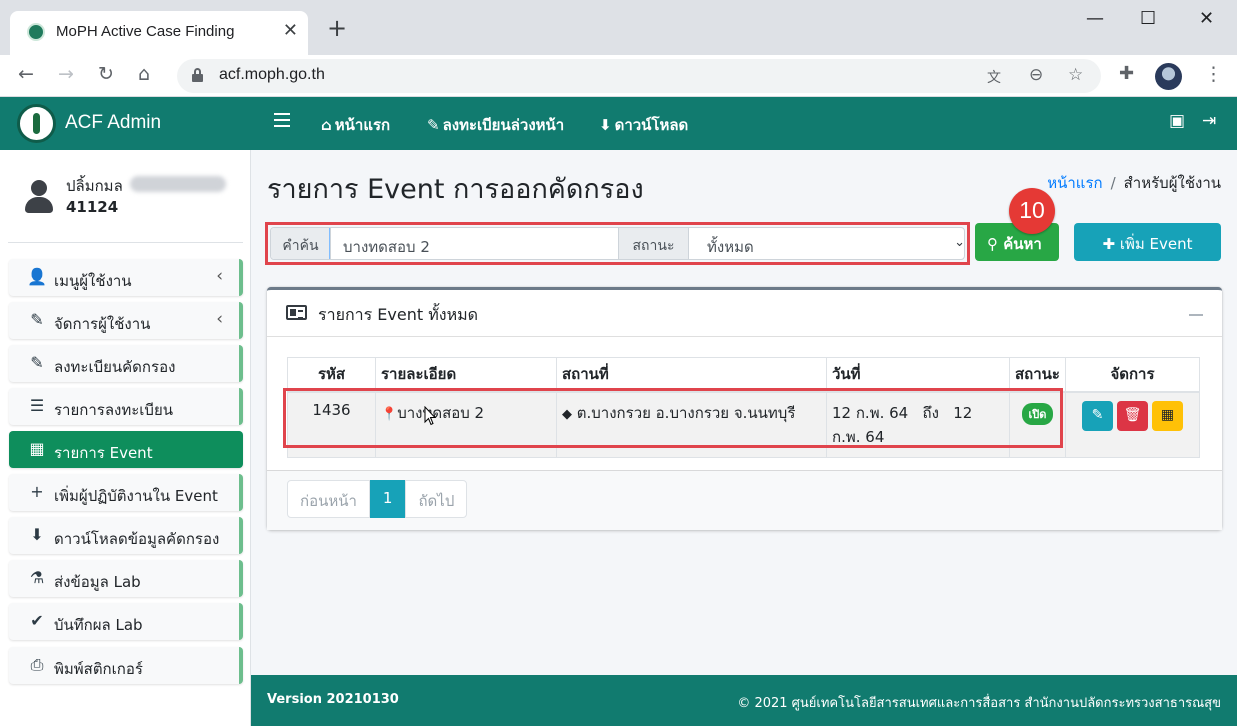  What do you see at coordinates (1075, 75) in the screenshot?
I see `bookmark-star-icon: ☆` at bounding box center [1075, 75].